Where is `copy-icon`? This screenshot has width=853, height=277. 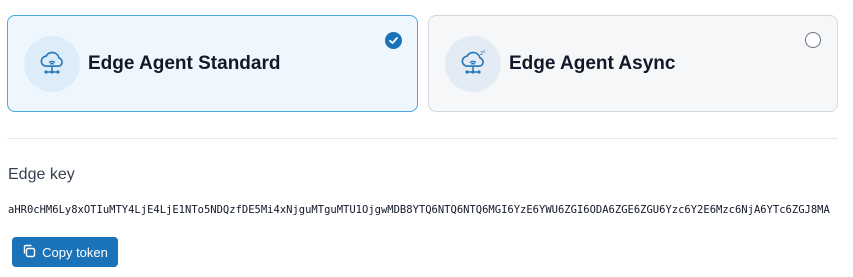 copy-icon is located at coordinates (29, 252).